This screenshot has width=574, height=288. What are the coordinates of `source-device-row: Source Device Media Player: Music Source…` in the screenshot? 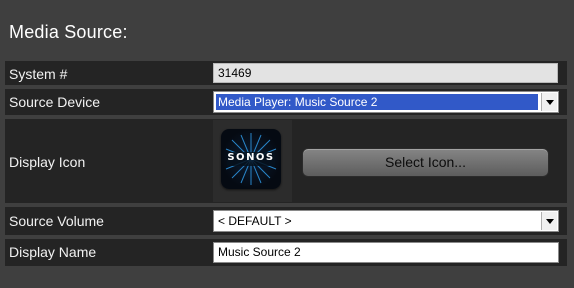 It's located at (286, 102).